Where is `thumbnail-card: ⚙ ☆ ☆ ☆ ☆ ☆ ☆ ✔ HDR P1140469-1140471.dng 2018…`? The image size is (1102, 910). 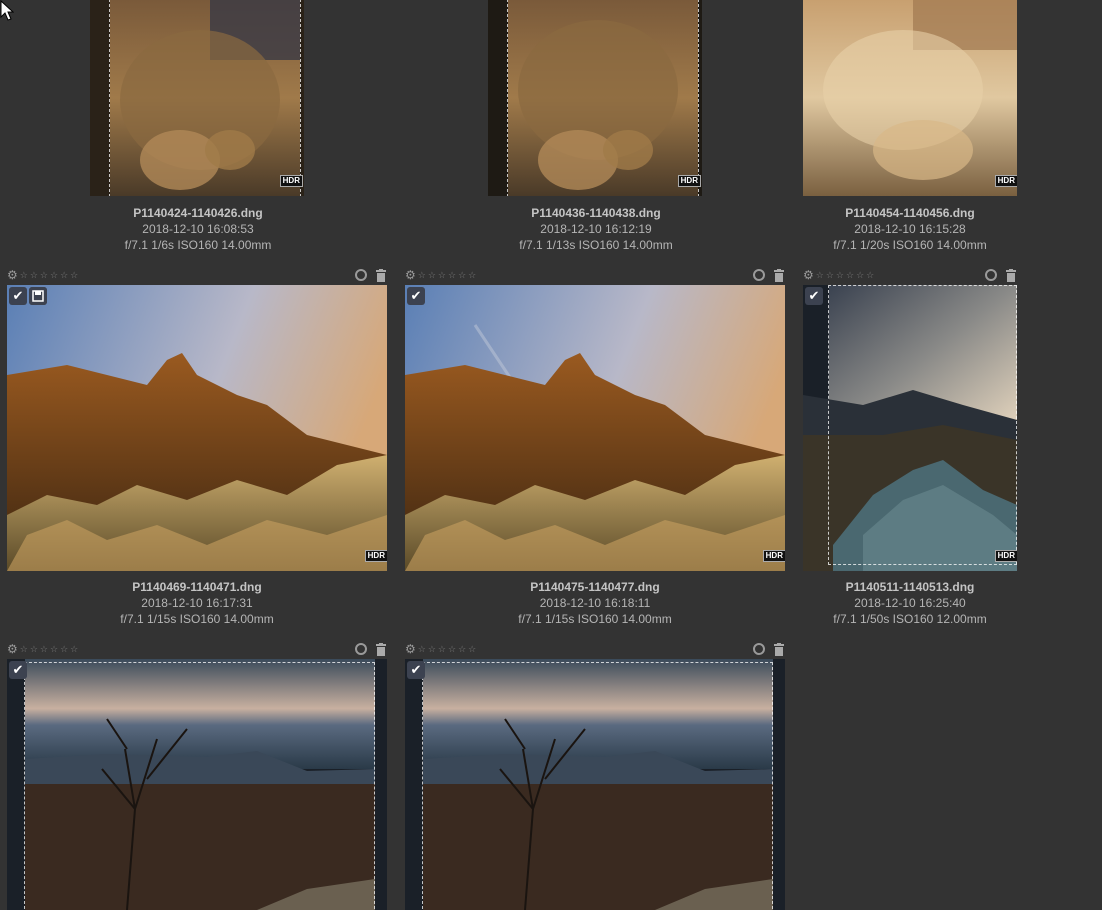
thumbnail-card: ⚙ ☆ ☆ ☆ ☆ ☆ ☆ ✔ HDR P1140469-1140471.dng 2018… is located at coordinates (197, 449).